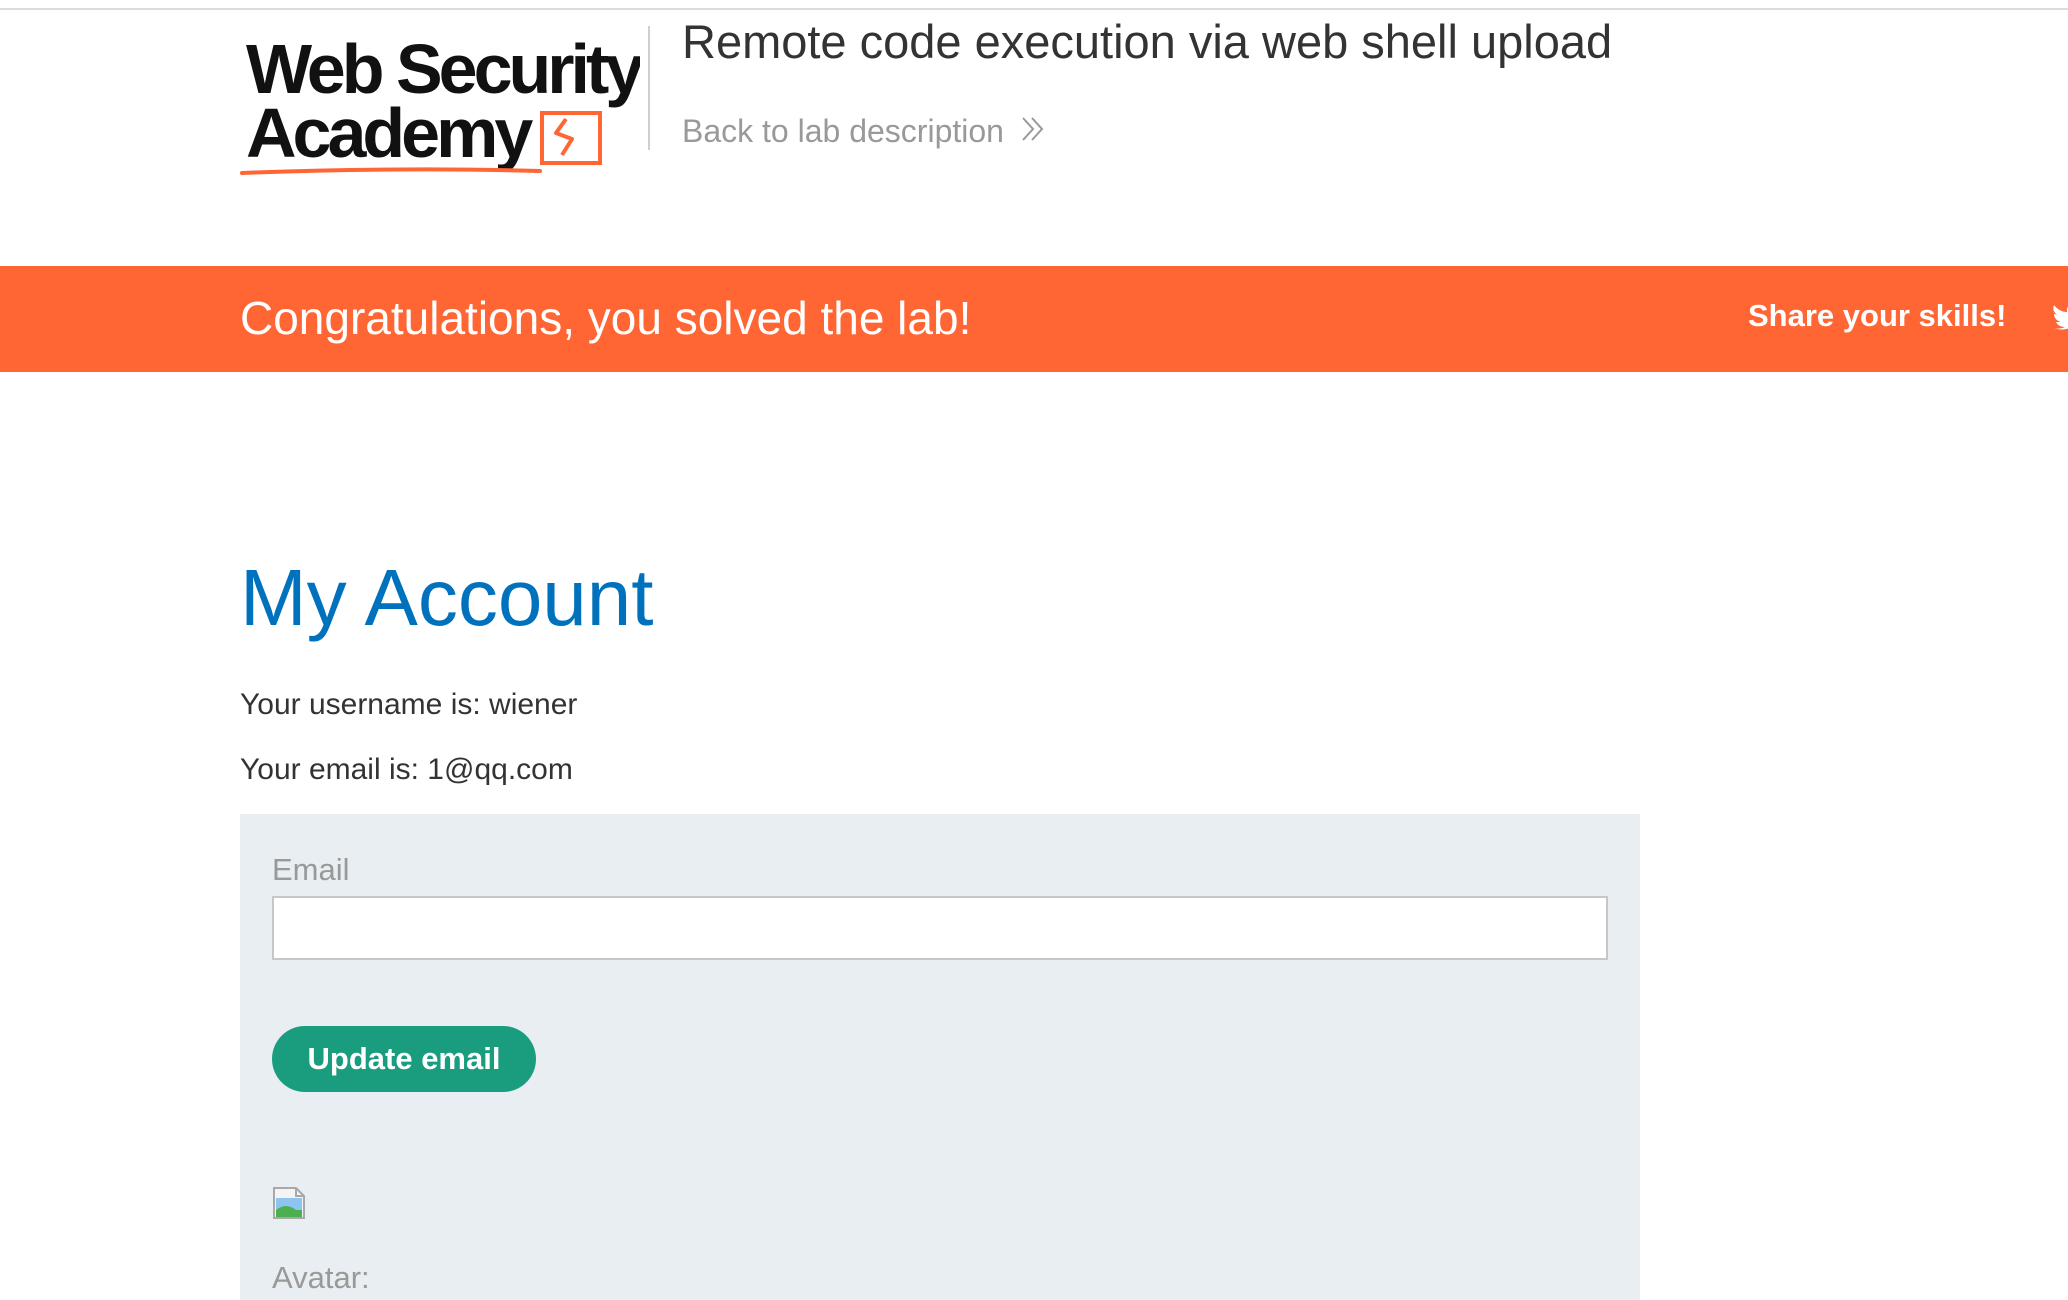 The width and height of the screenshot is (2068, 1300). I want to click on avatar-label: Avatar:, so click(321, 1277).